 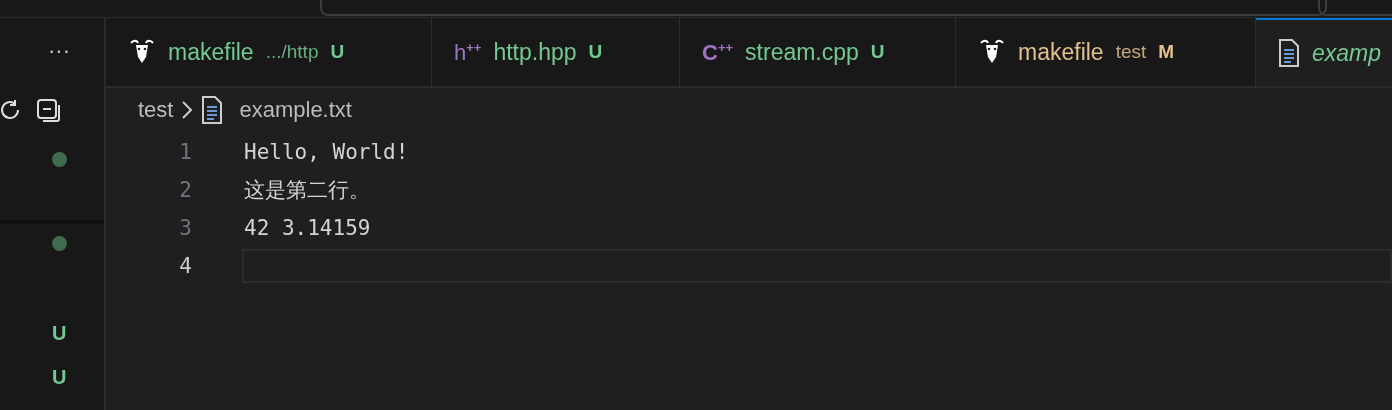 What do you see at coordinates (185, 152) in the screenshot?
I see `line-number: 1` at bounding box center [185, 152].